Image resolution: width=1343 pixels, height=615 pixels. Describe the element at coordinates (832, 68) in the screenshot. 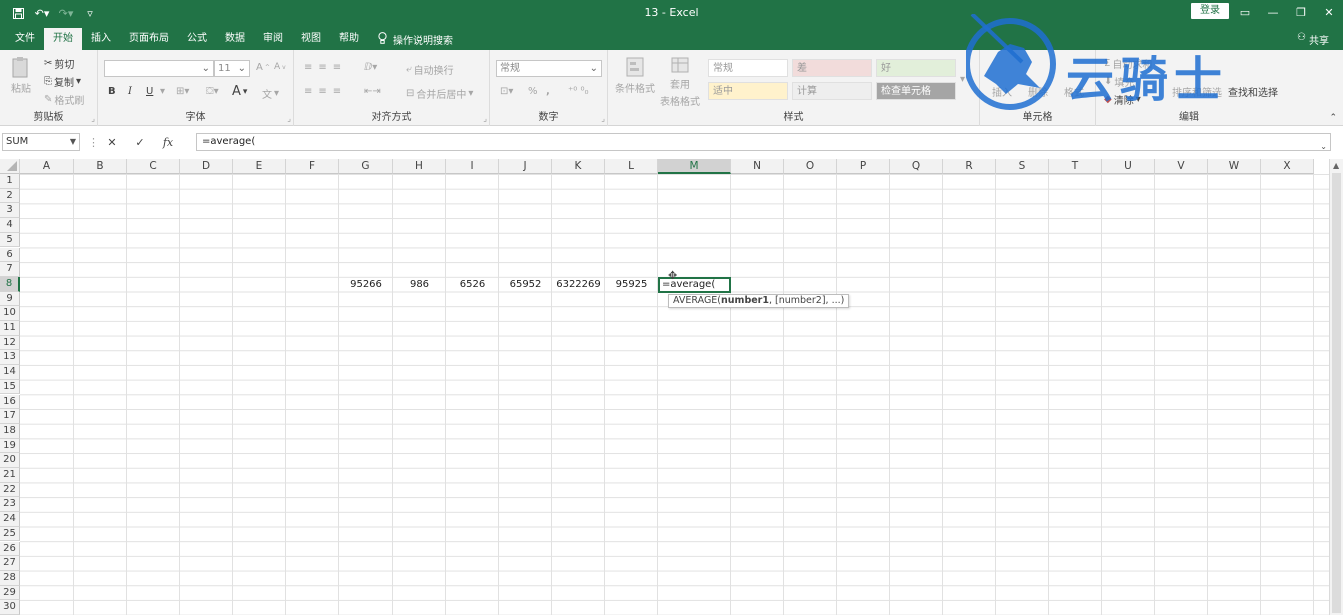

I see `style-bad: 差` at that location.